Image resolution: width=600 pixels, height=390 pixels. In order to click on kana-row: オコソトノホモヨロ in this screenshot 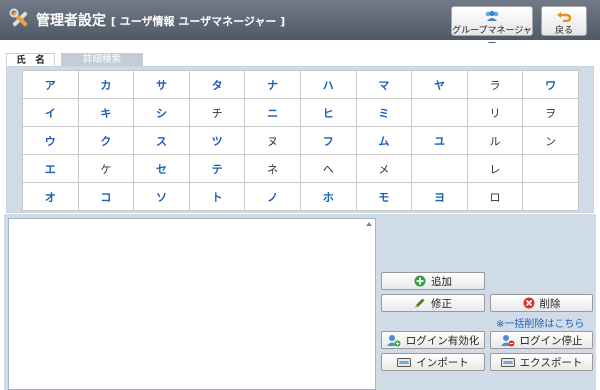, I will do `click(300, 196)`.